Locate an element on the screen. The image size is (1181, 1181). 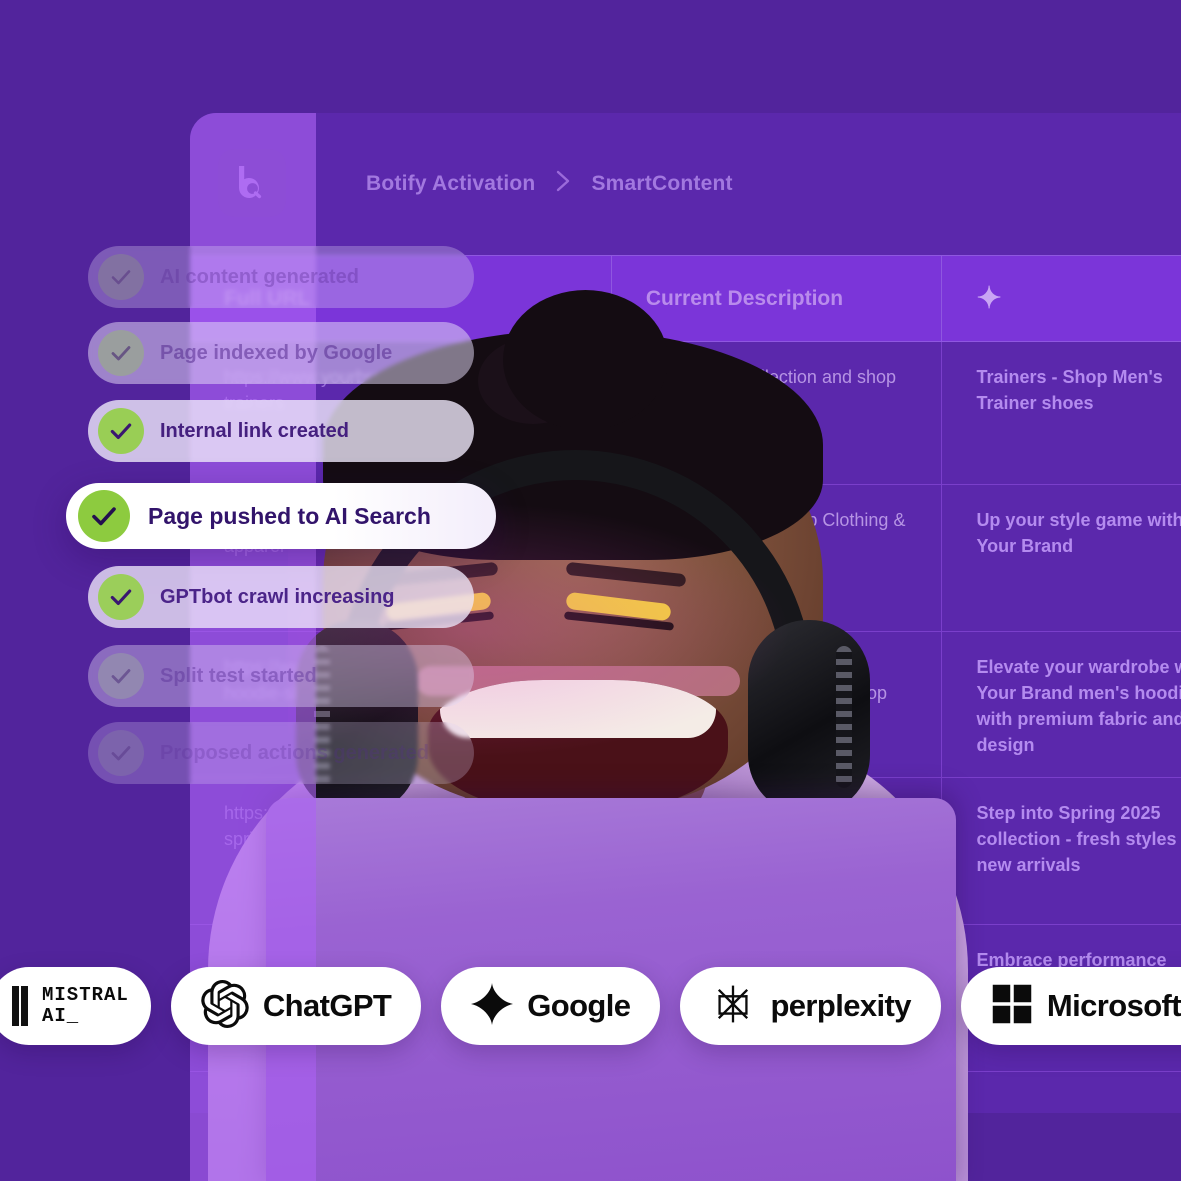
checklist-item-page-indexed-by-google: Page indexed by Google is located at coordinates (281, 353).